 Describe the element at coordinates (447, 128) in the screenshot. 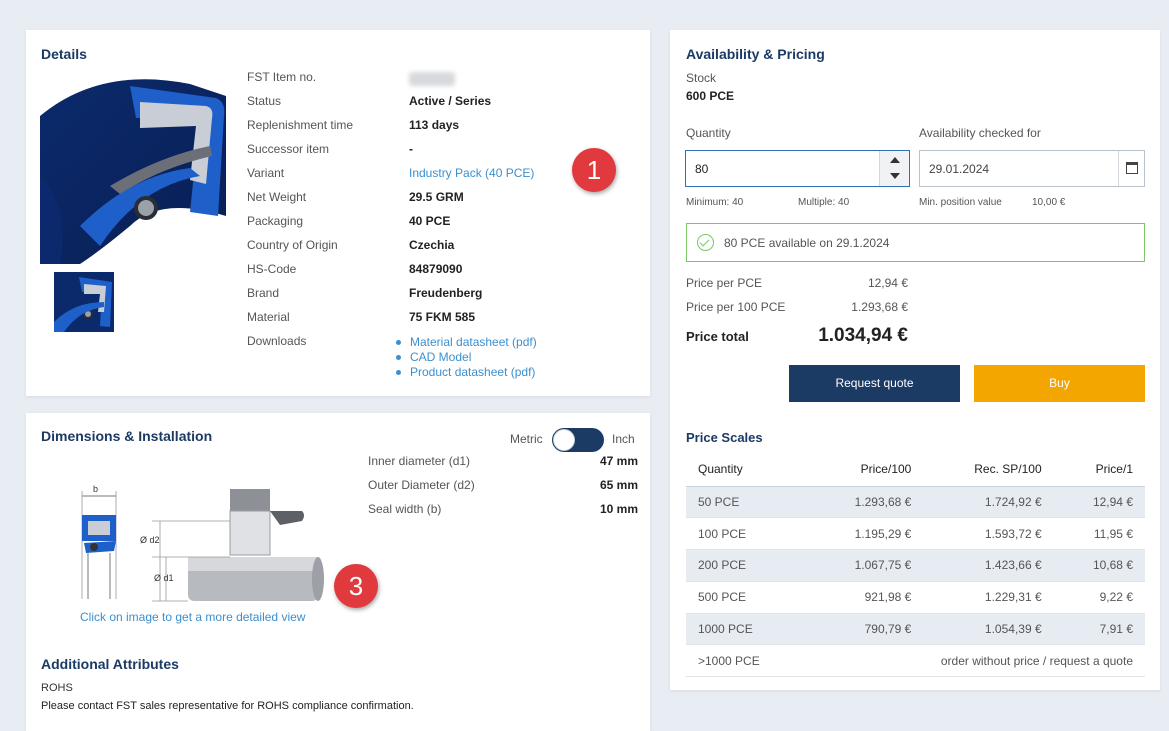

I see `detail-row-replenishment: Replenishment time 113 days` at that location.